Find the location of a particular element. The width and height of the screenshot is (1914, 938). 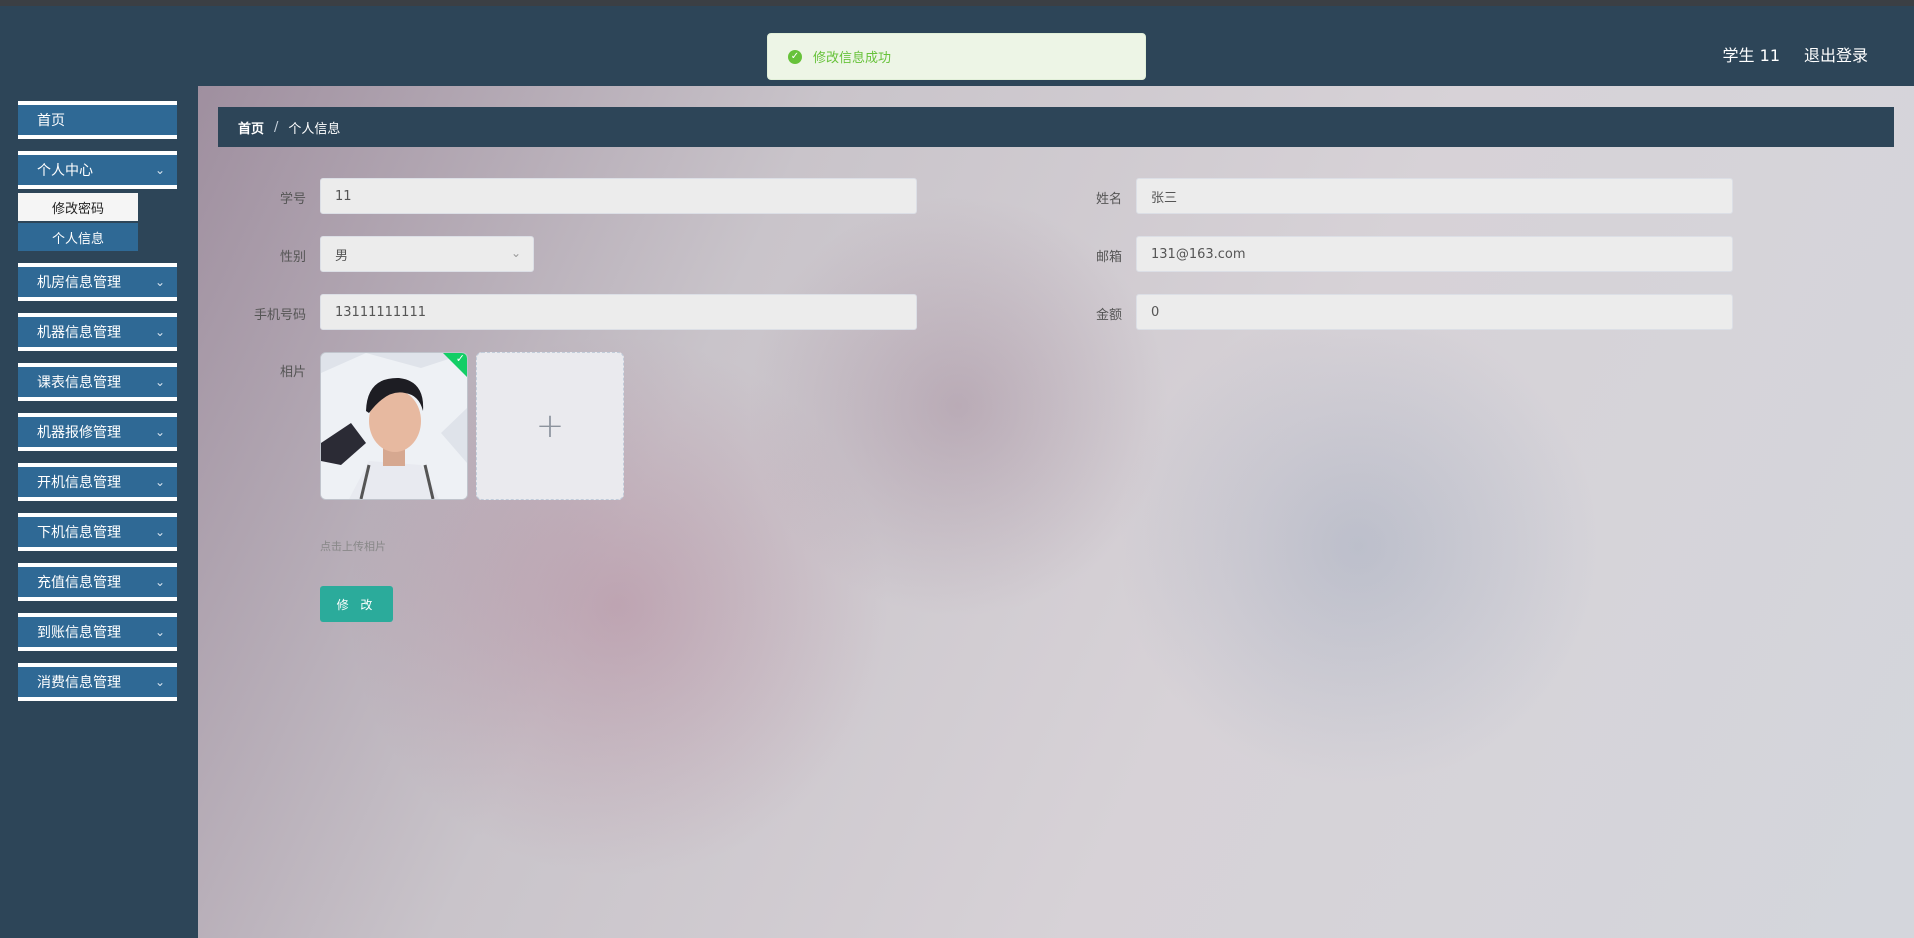

submit-button: 修 改 is located at coordinates (356, 604).